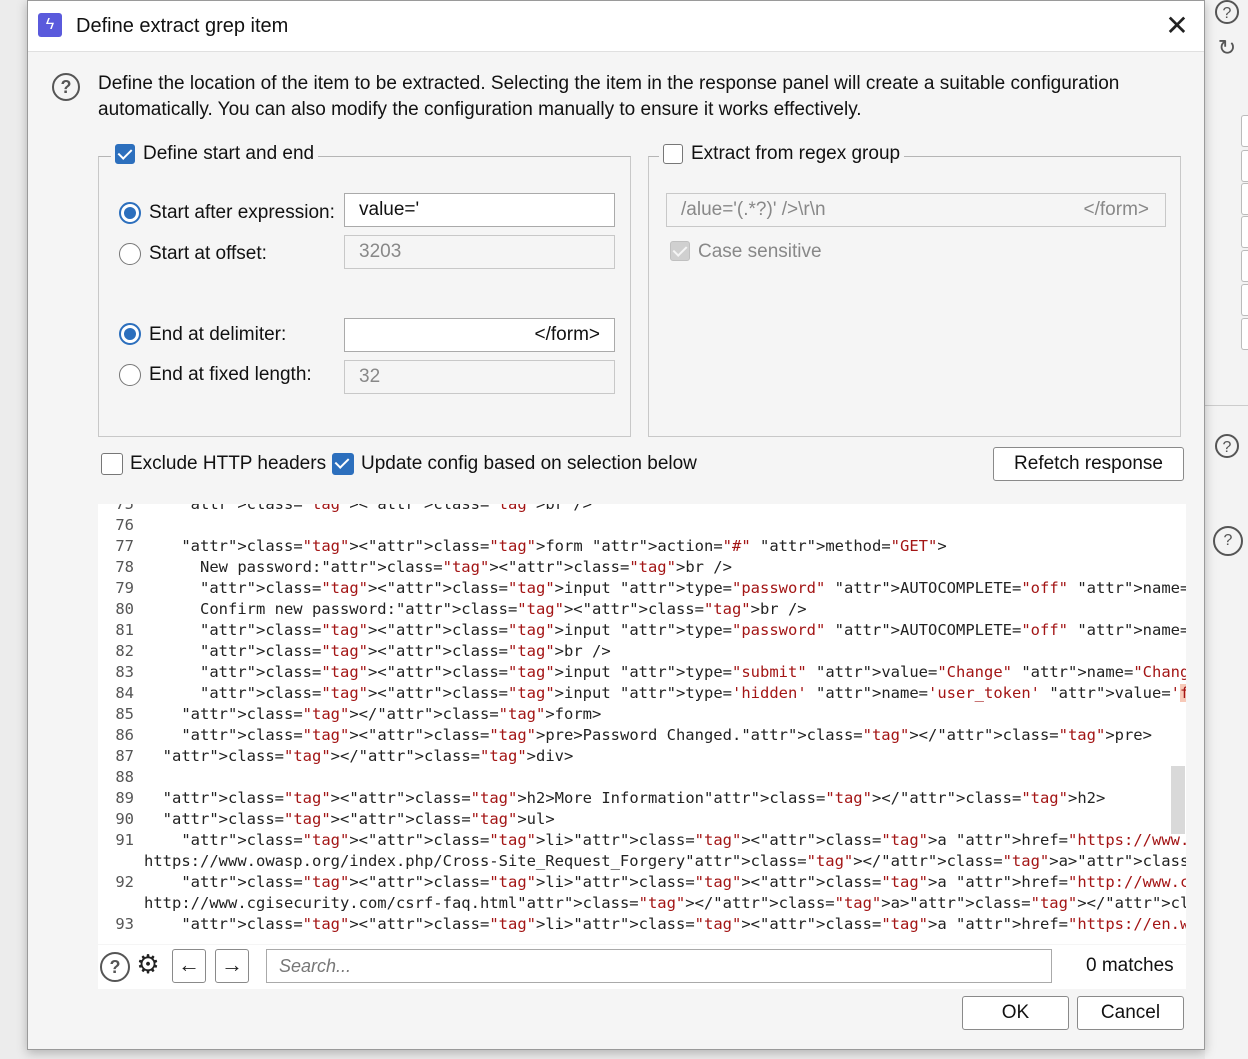  I want to click on update-config-label: Update config based on selection below, so click(529, 463).